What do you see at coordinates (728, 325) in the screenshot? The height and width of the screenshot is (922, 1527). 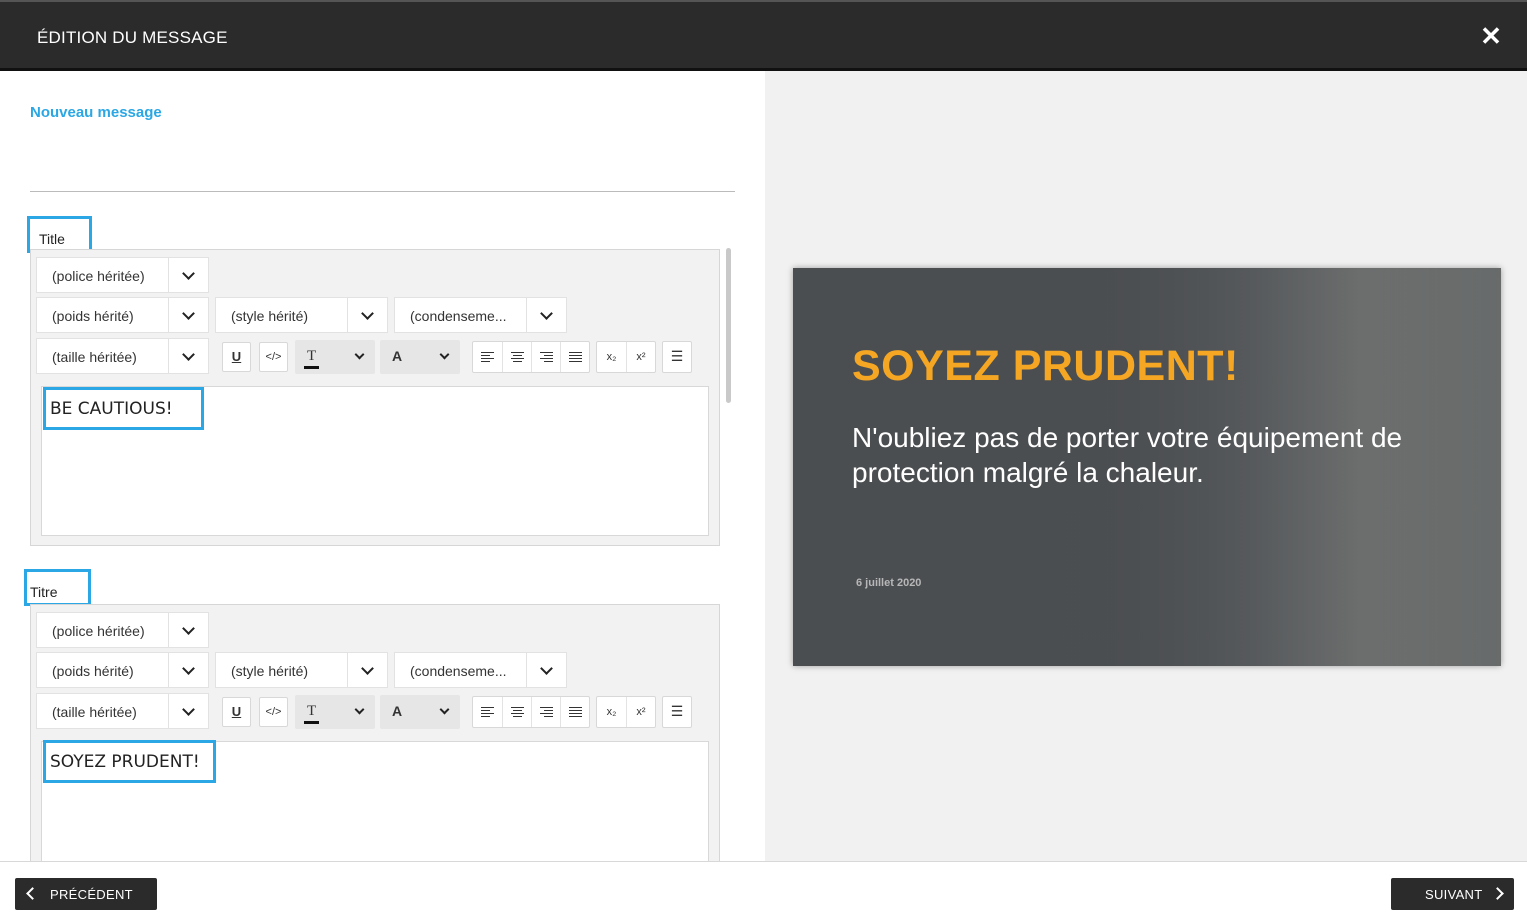 I see `scrollbar-thumb` at bounding box center [728, 325].